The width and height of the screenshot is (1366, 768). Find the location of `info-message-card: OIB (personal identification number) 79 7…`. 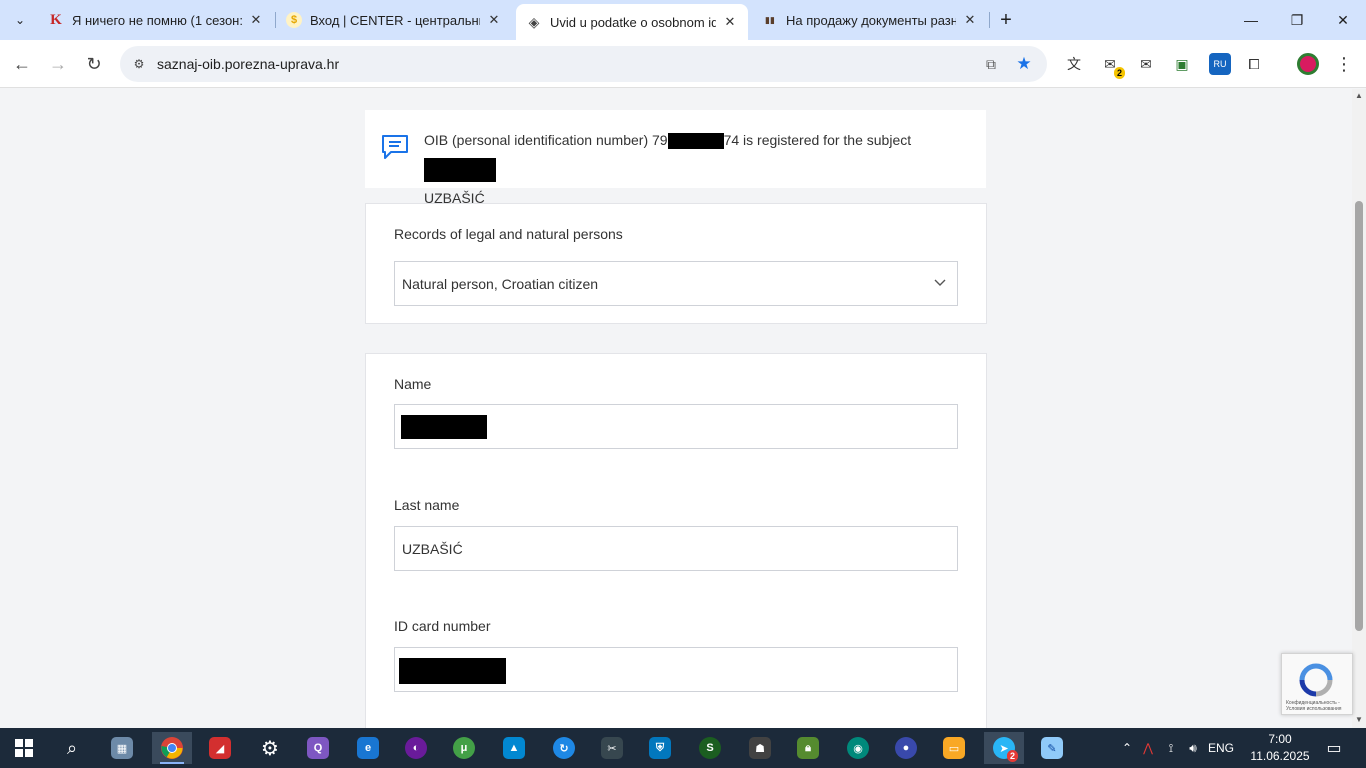

info-message-card: OIB (personal identification number) 79 7… is located at coordinates (675, 158).